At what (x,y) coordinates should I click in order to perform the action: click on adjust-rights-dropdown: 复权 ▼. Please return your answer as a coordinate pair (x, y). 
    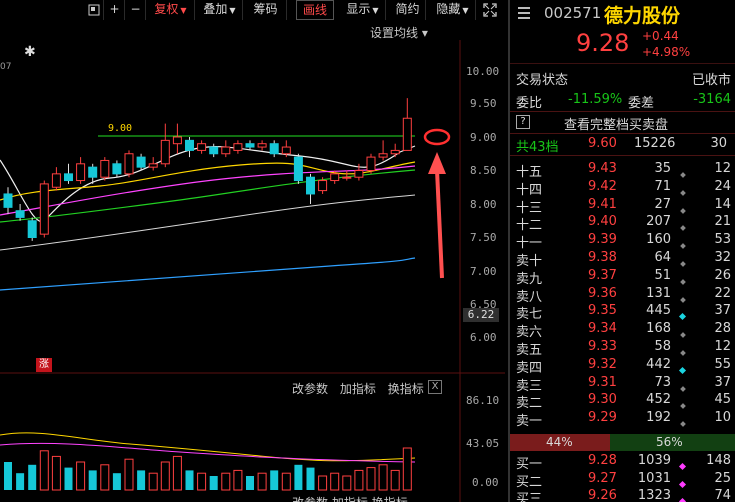
    Looking at the image, I should click on (171, 10).